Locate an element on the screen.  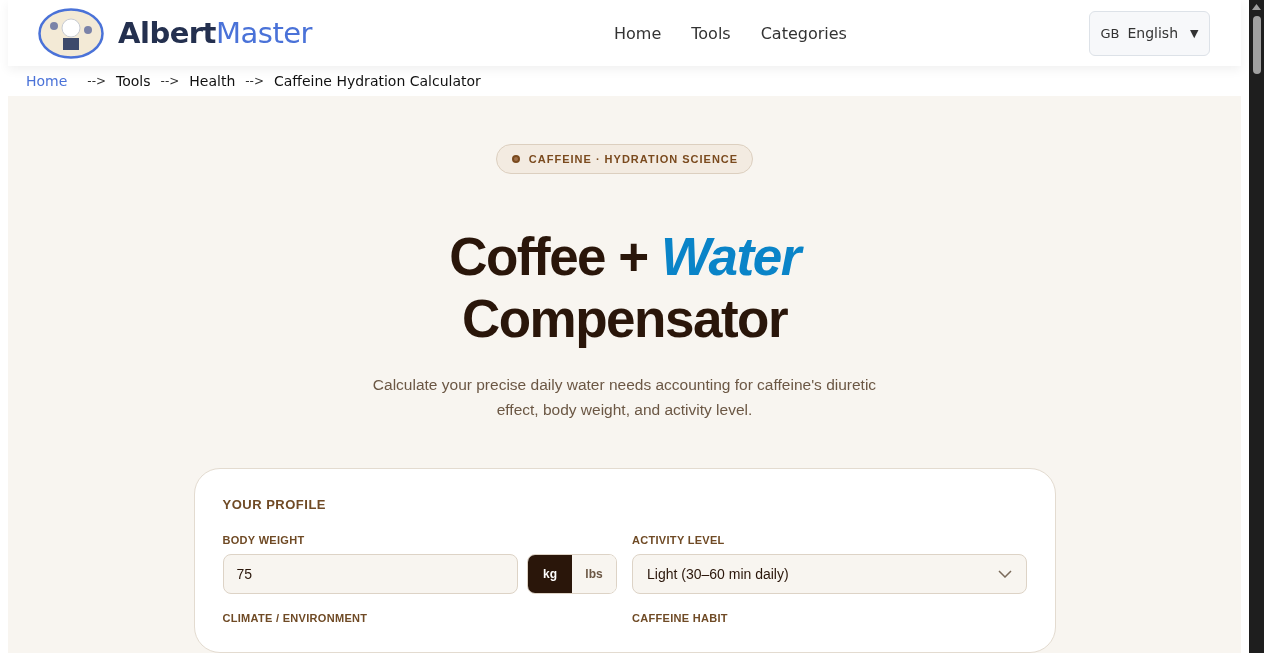
nav-link: Categories is located at coordinates (803, 33).